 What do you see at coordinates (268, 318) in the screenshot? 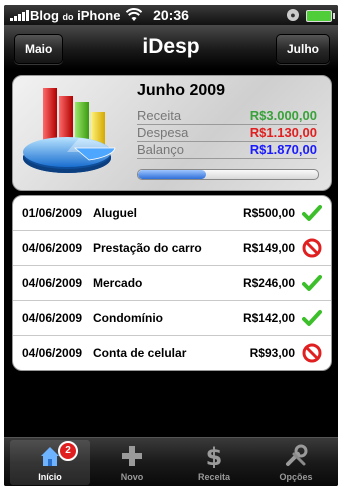
I see `expense-amount: R$142,00` at bounding box center [268, 318].